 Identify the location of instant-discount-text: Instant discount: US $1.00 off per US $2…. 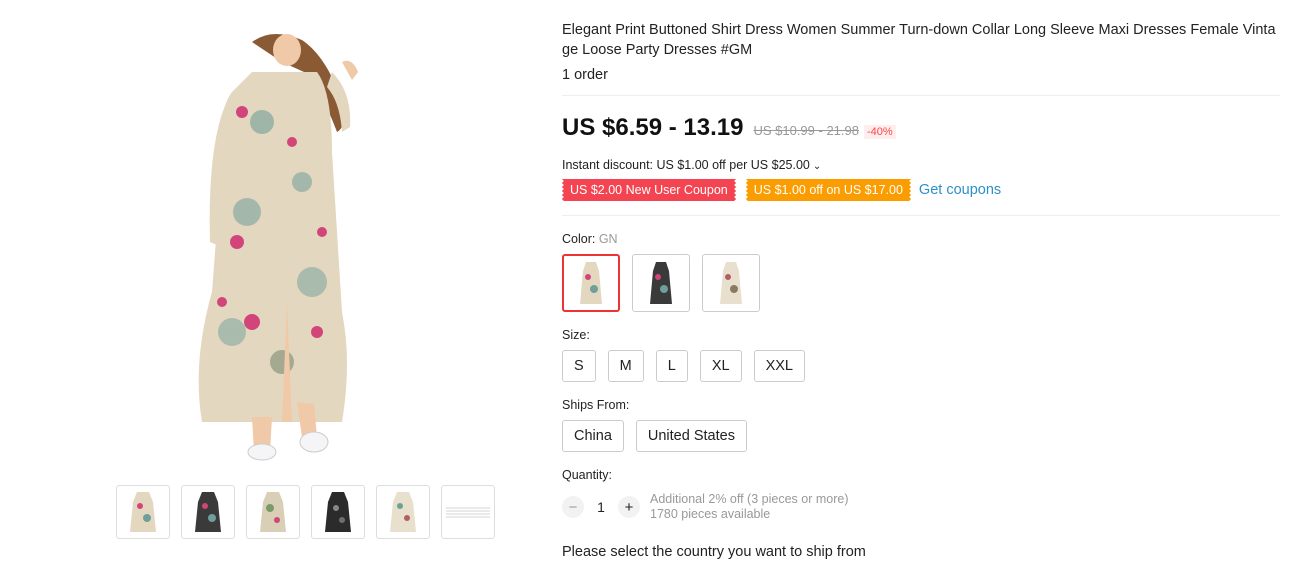
(686, 165).